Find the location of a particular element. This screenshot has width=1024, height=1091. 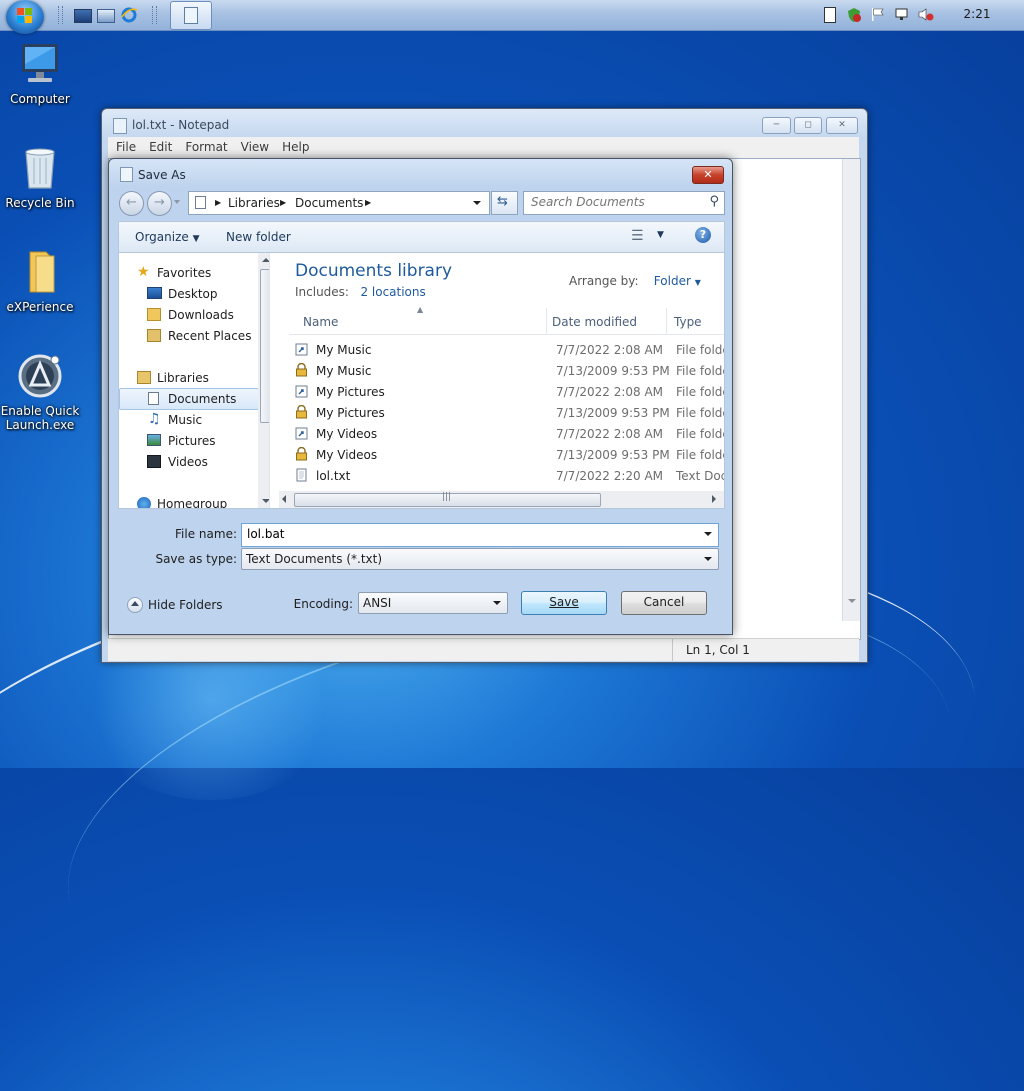

save-as-type-dropdown: Text Documents (*.txt) is located at coordinates (480, 559).